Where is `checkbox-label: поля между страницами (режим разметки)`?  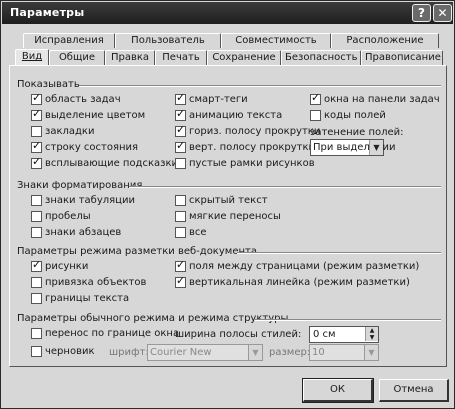
checkbox-label: поля между страницами (режим разметки) is located at coordinates (304, 266).